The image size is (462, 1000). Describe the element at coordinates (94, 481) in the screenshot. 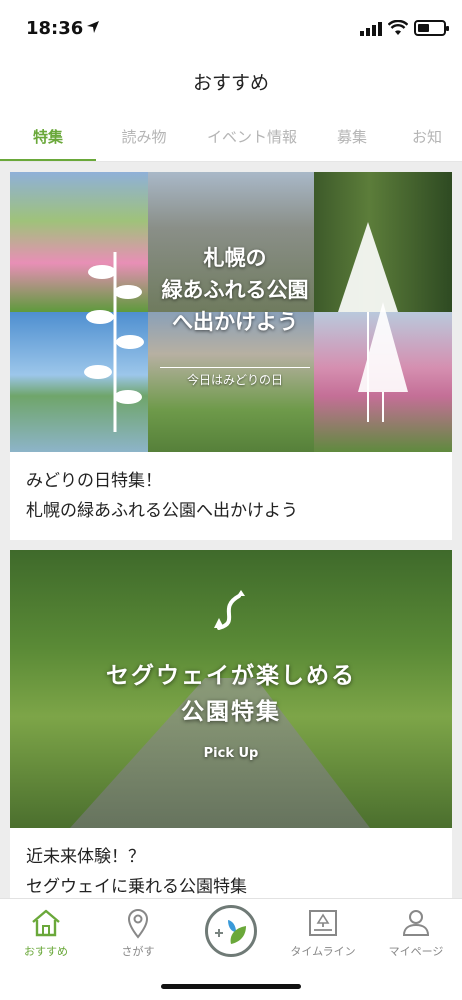

I see `card-caption-line1: みどりの日特集！` at that location.